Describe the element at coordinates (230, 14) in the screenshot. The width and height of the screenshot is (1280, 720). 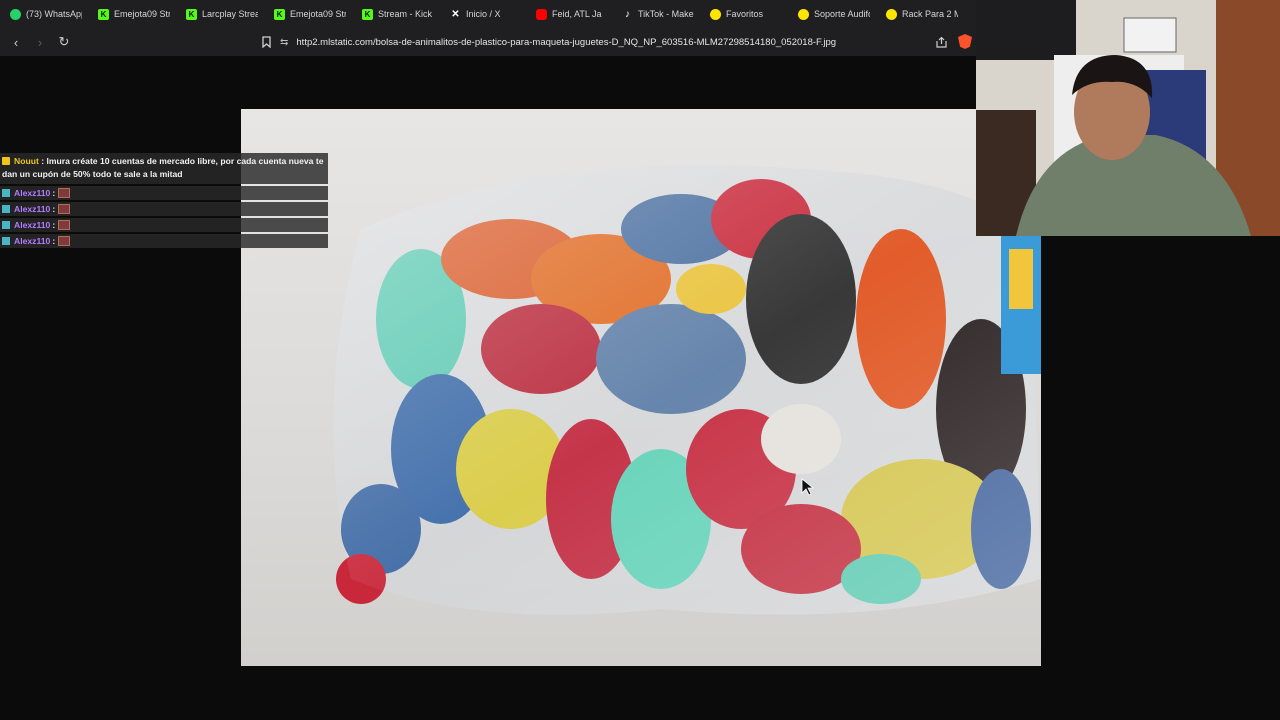
I see `bookmark-label: Larcplay Stream` at that location.